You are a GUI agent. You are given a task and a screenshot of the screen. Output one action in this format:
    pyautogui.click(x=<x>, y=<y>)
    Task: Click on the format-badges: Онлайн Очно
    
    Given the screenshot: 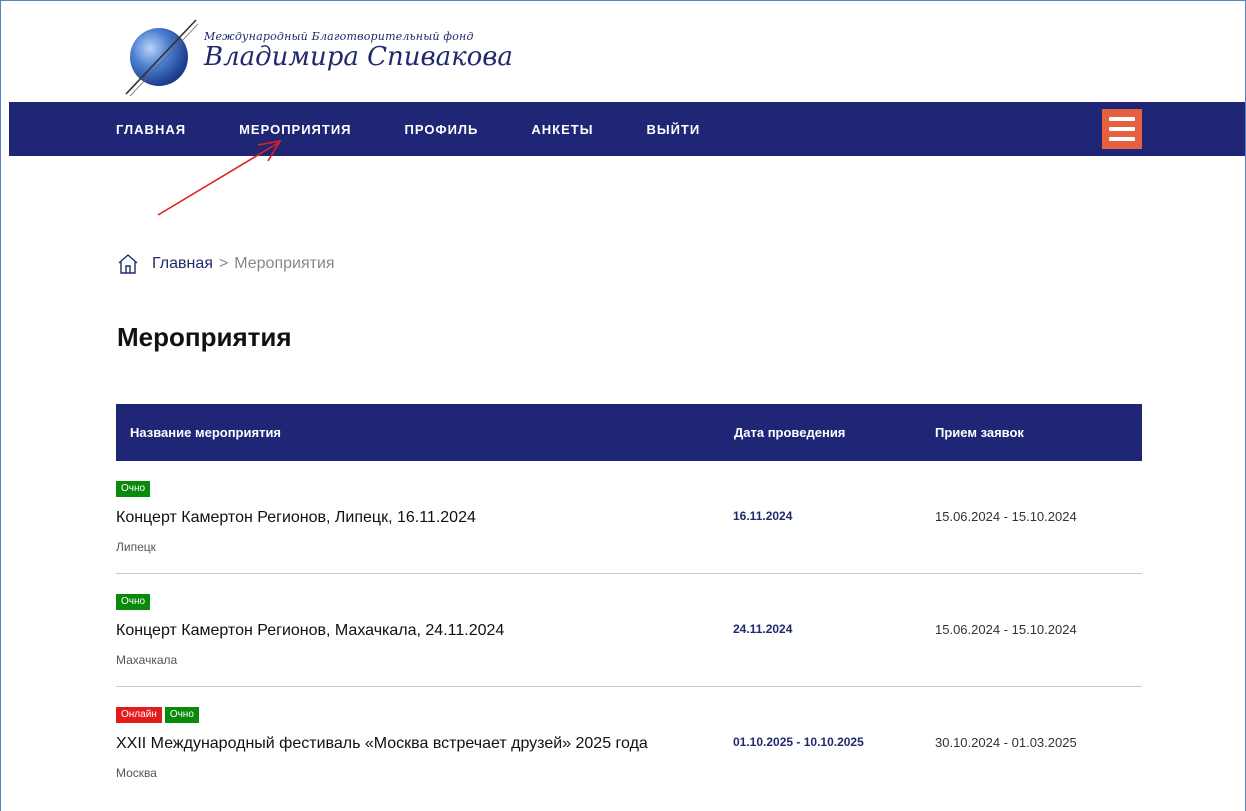 What is the action you would take?
    pyautogui.click(x=157, y=715)
    